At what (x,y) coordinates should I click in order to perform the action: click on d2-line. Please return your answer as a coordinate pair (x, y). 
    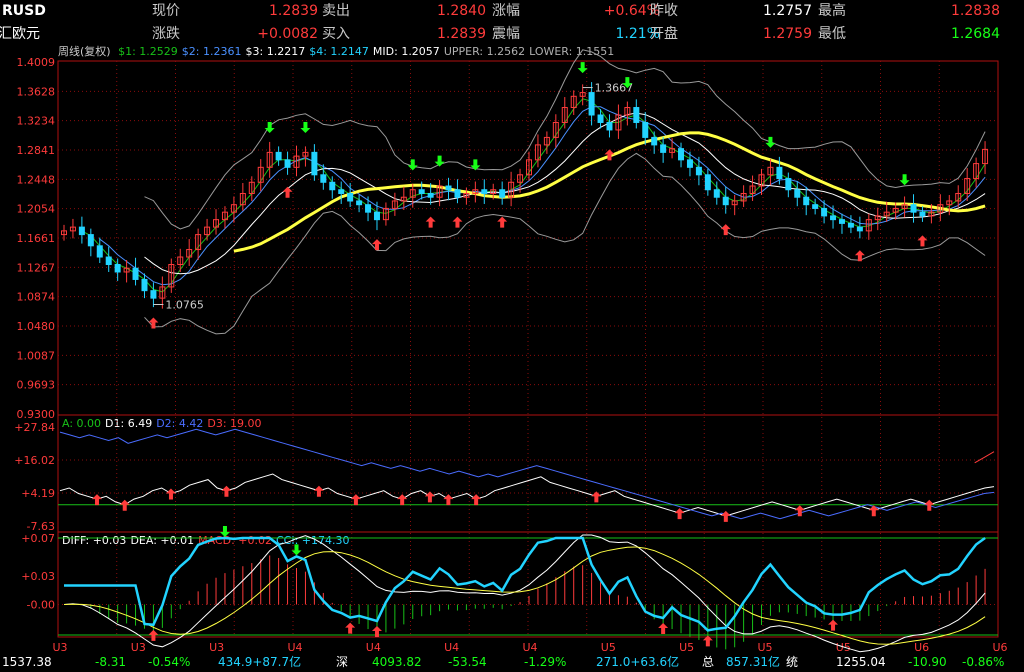
    Looking at the image, I should click on (527, 474).